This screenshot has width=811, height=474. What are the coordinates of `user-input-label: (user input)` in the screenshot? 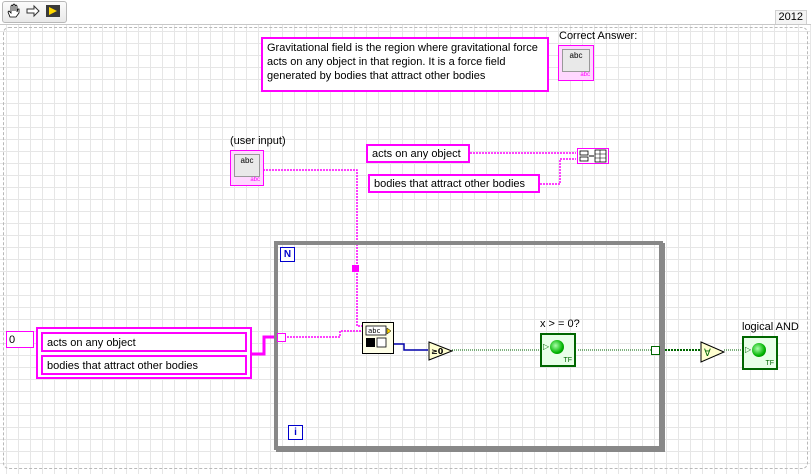 It's located at (258, 141).